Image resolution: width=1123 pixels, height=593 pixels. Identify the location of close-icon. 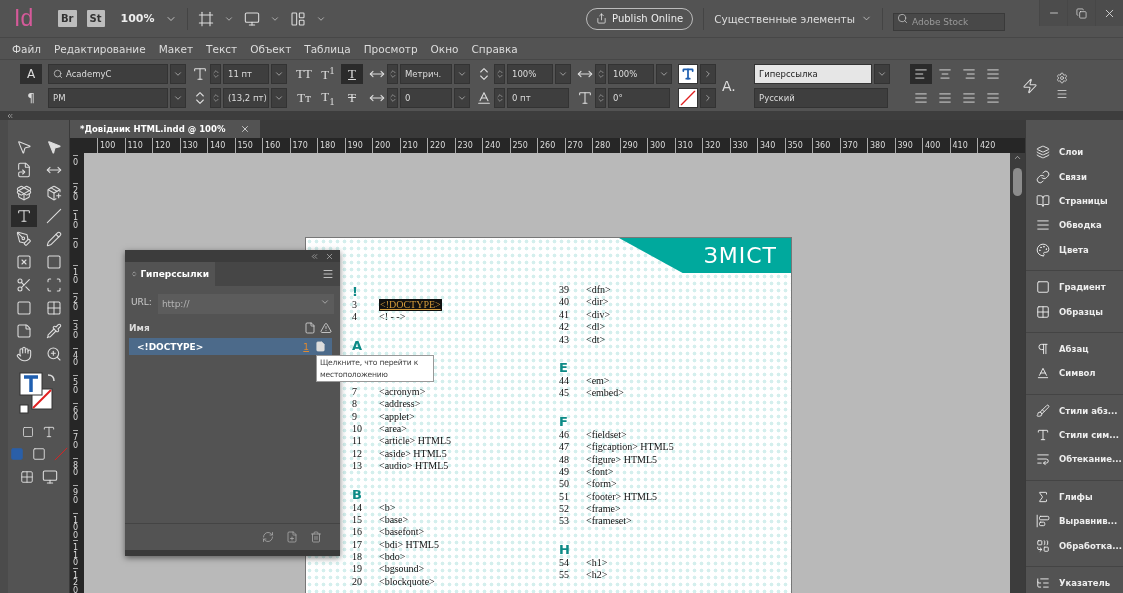
(329, 256).